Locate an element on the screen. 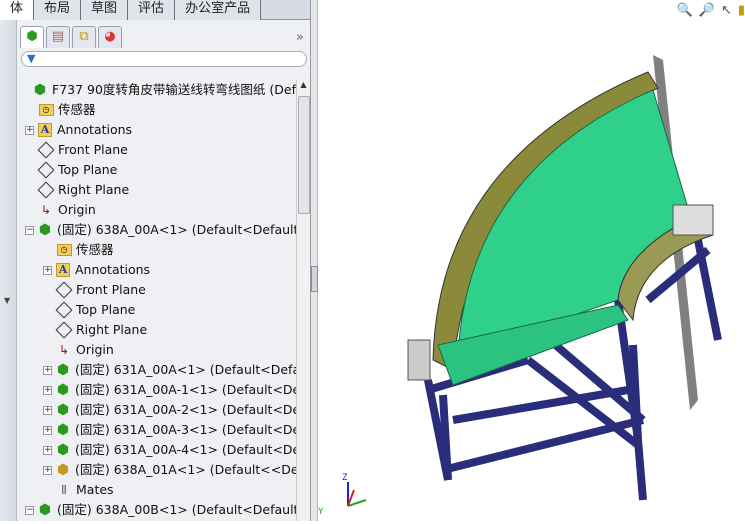 The image size is (745, 524). display-manager-tab: ◕ is located at coordinates (110, 37).